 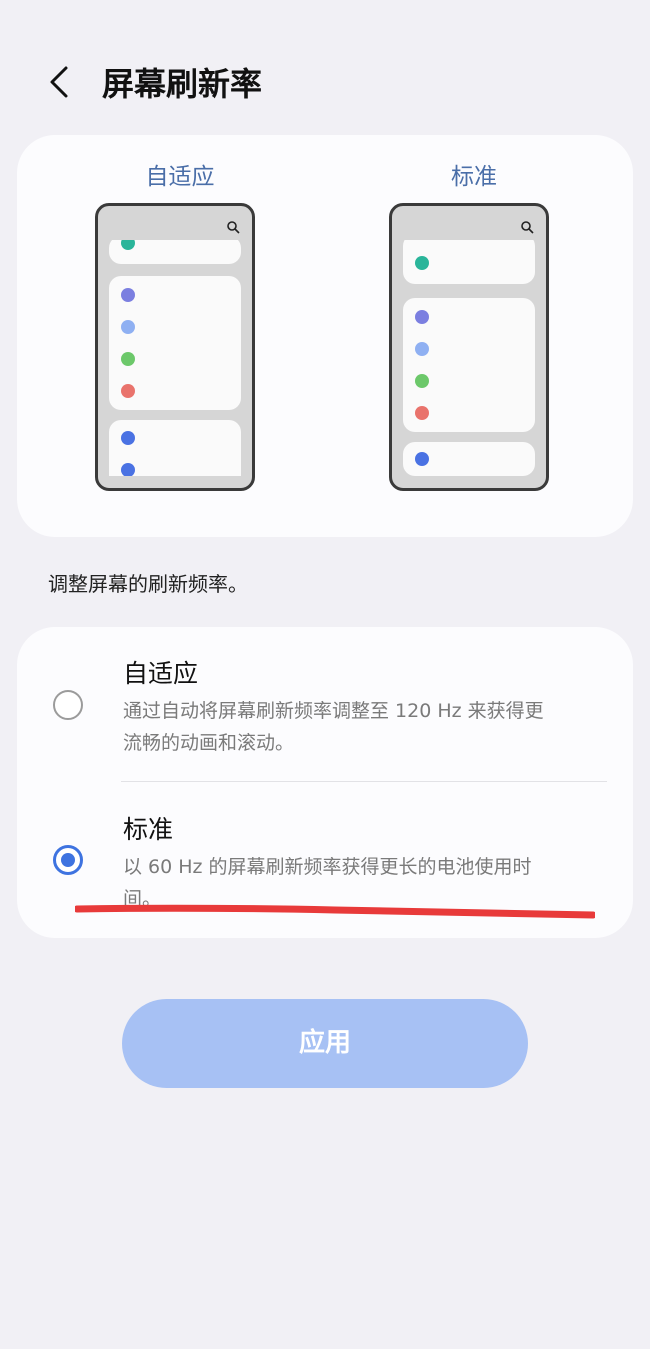 I want to click on preview-standard: 标准, so click(x=489, y=336).